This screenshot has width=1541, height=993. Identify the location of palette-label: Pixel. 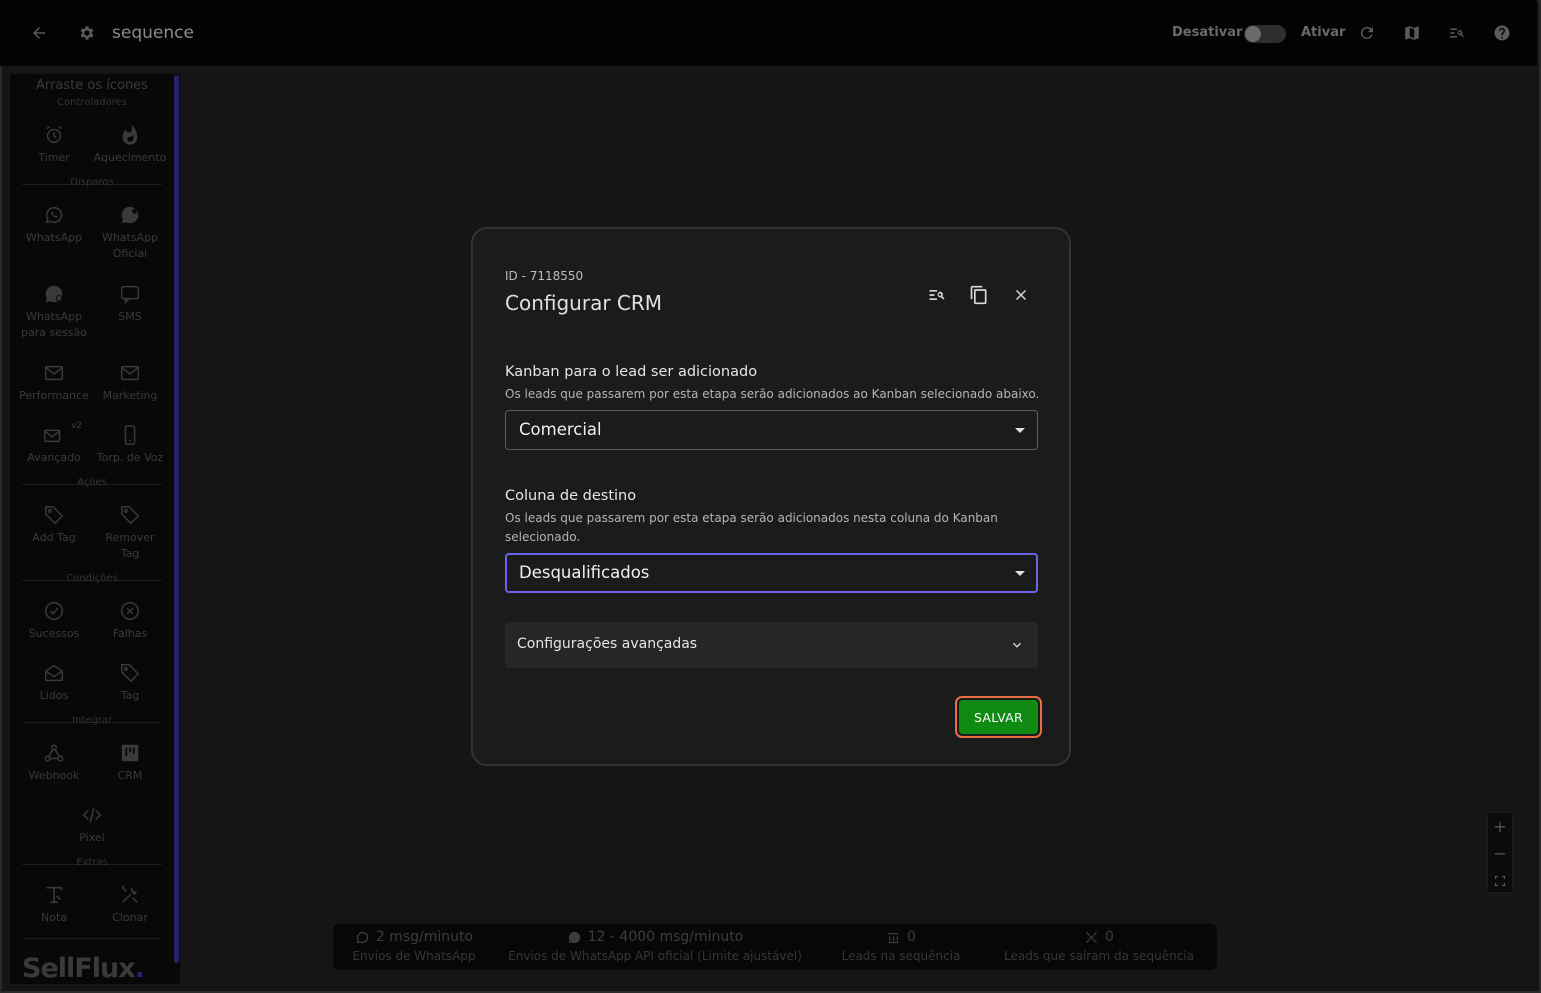
(92, 837).